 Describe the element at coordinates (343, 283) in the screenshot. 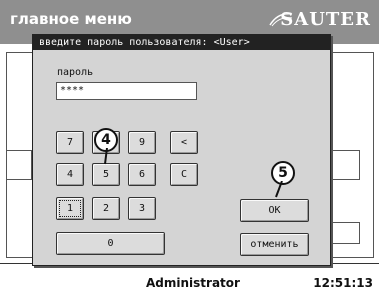

I see `clock: 12:51:13` at that location.